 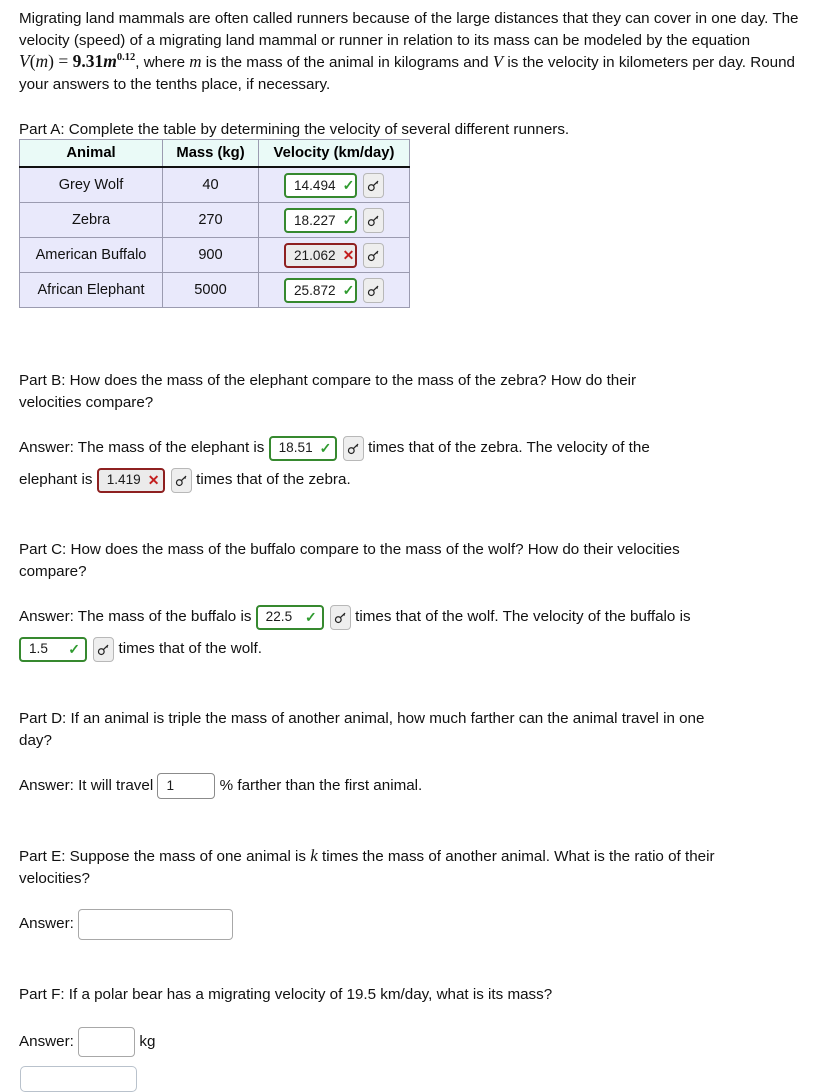 What do you see at coordinates (195, 61) in the screenshot?
I see `variable-m: m` at bounding box center [195, 61].